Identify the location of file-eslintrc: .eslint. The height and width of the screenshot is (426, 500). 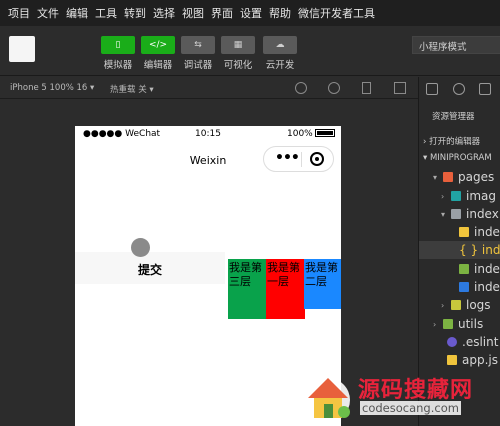
(472, 342).